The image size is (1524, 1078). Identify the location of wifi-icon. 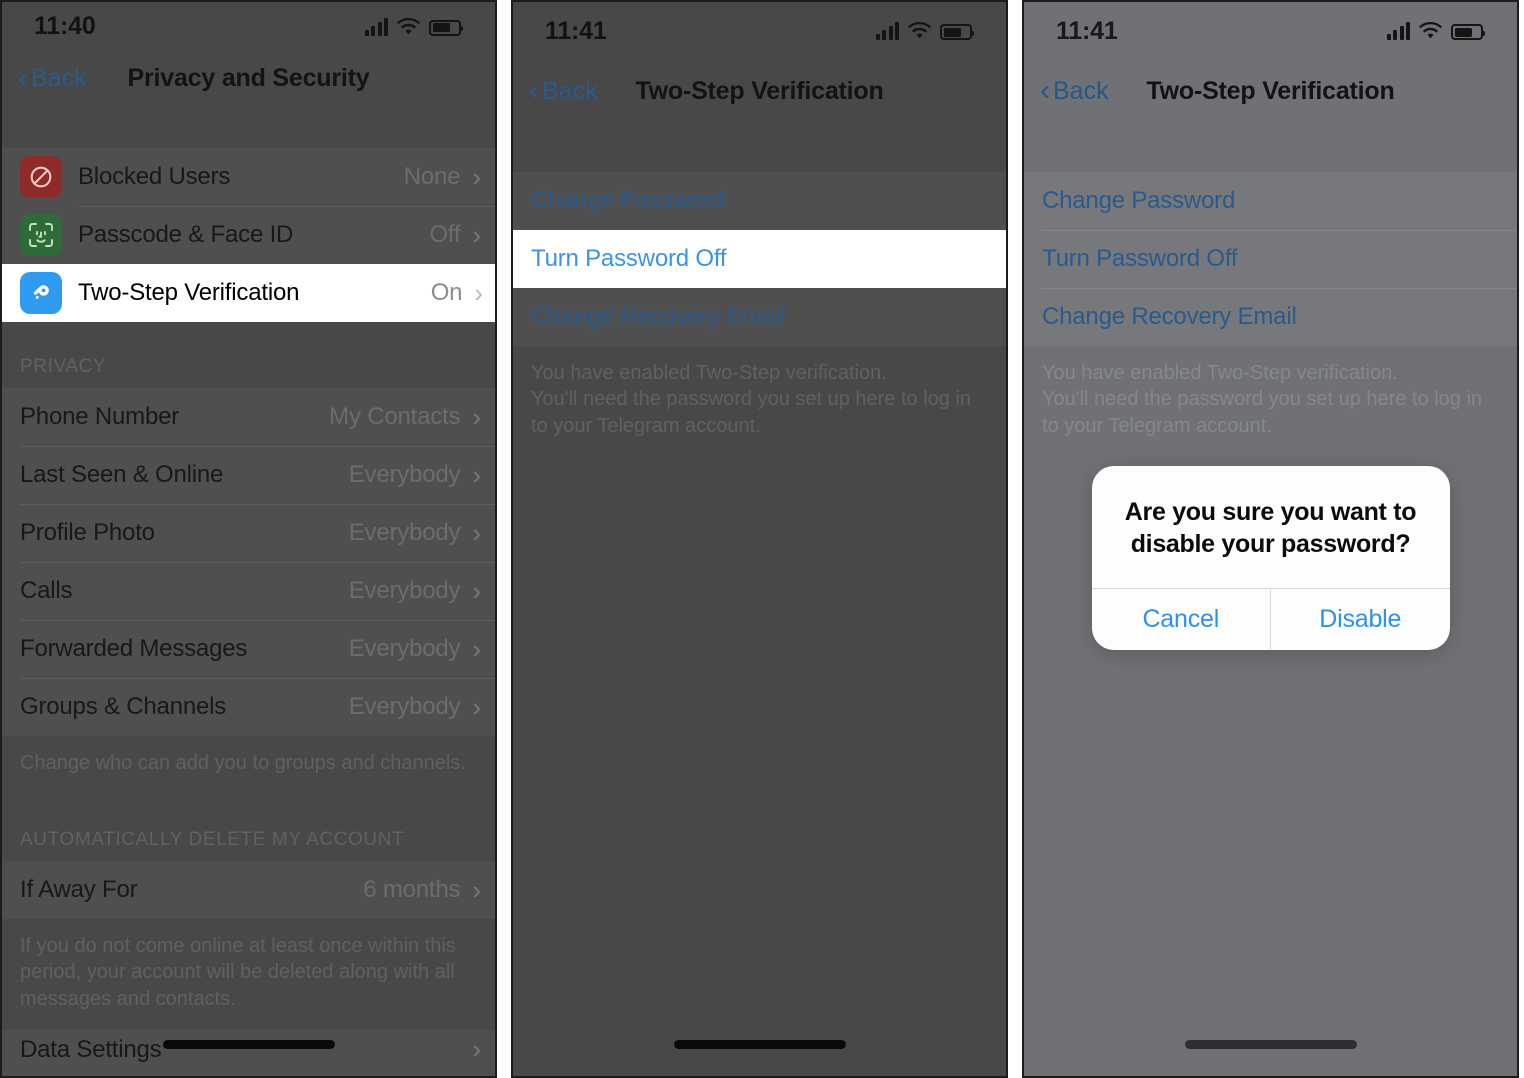
(408, 26).